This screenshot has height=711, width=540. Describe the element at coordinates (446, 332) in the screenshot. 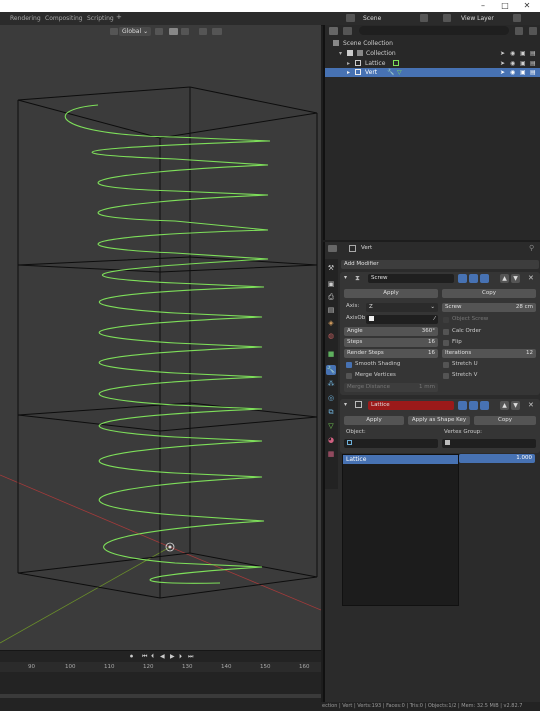

I see `calc-order-checkbox` at that location.